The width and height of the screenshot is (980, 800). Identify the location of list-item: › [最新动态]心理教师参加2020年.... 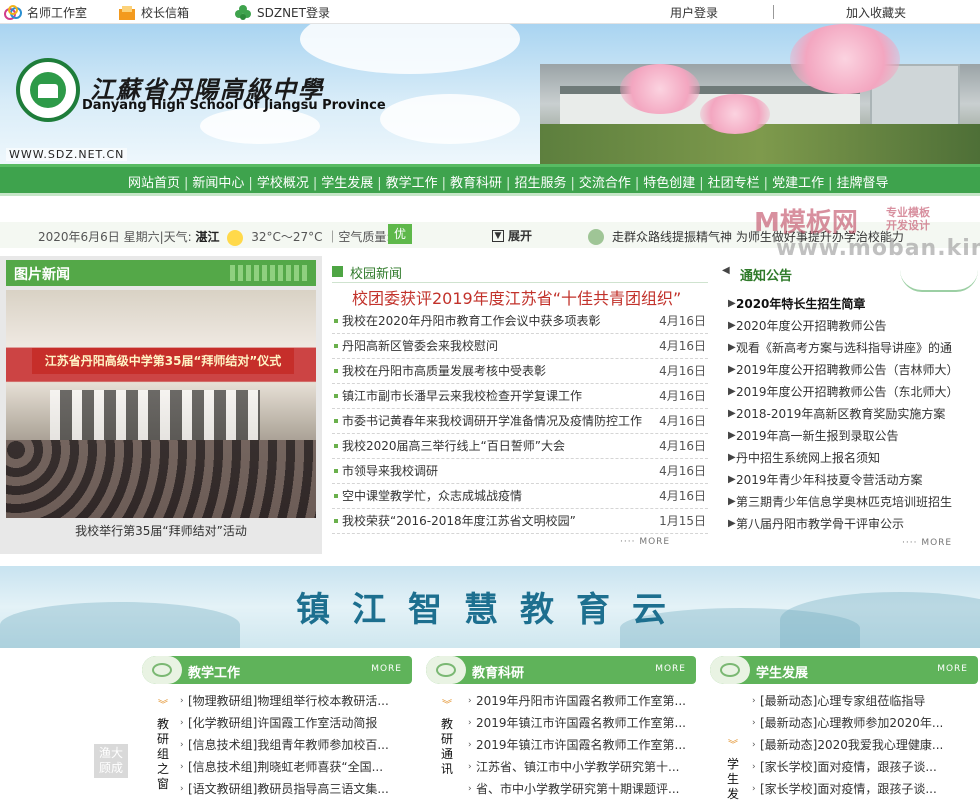
(865, 723).